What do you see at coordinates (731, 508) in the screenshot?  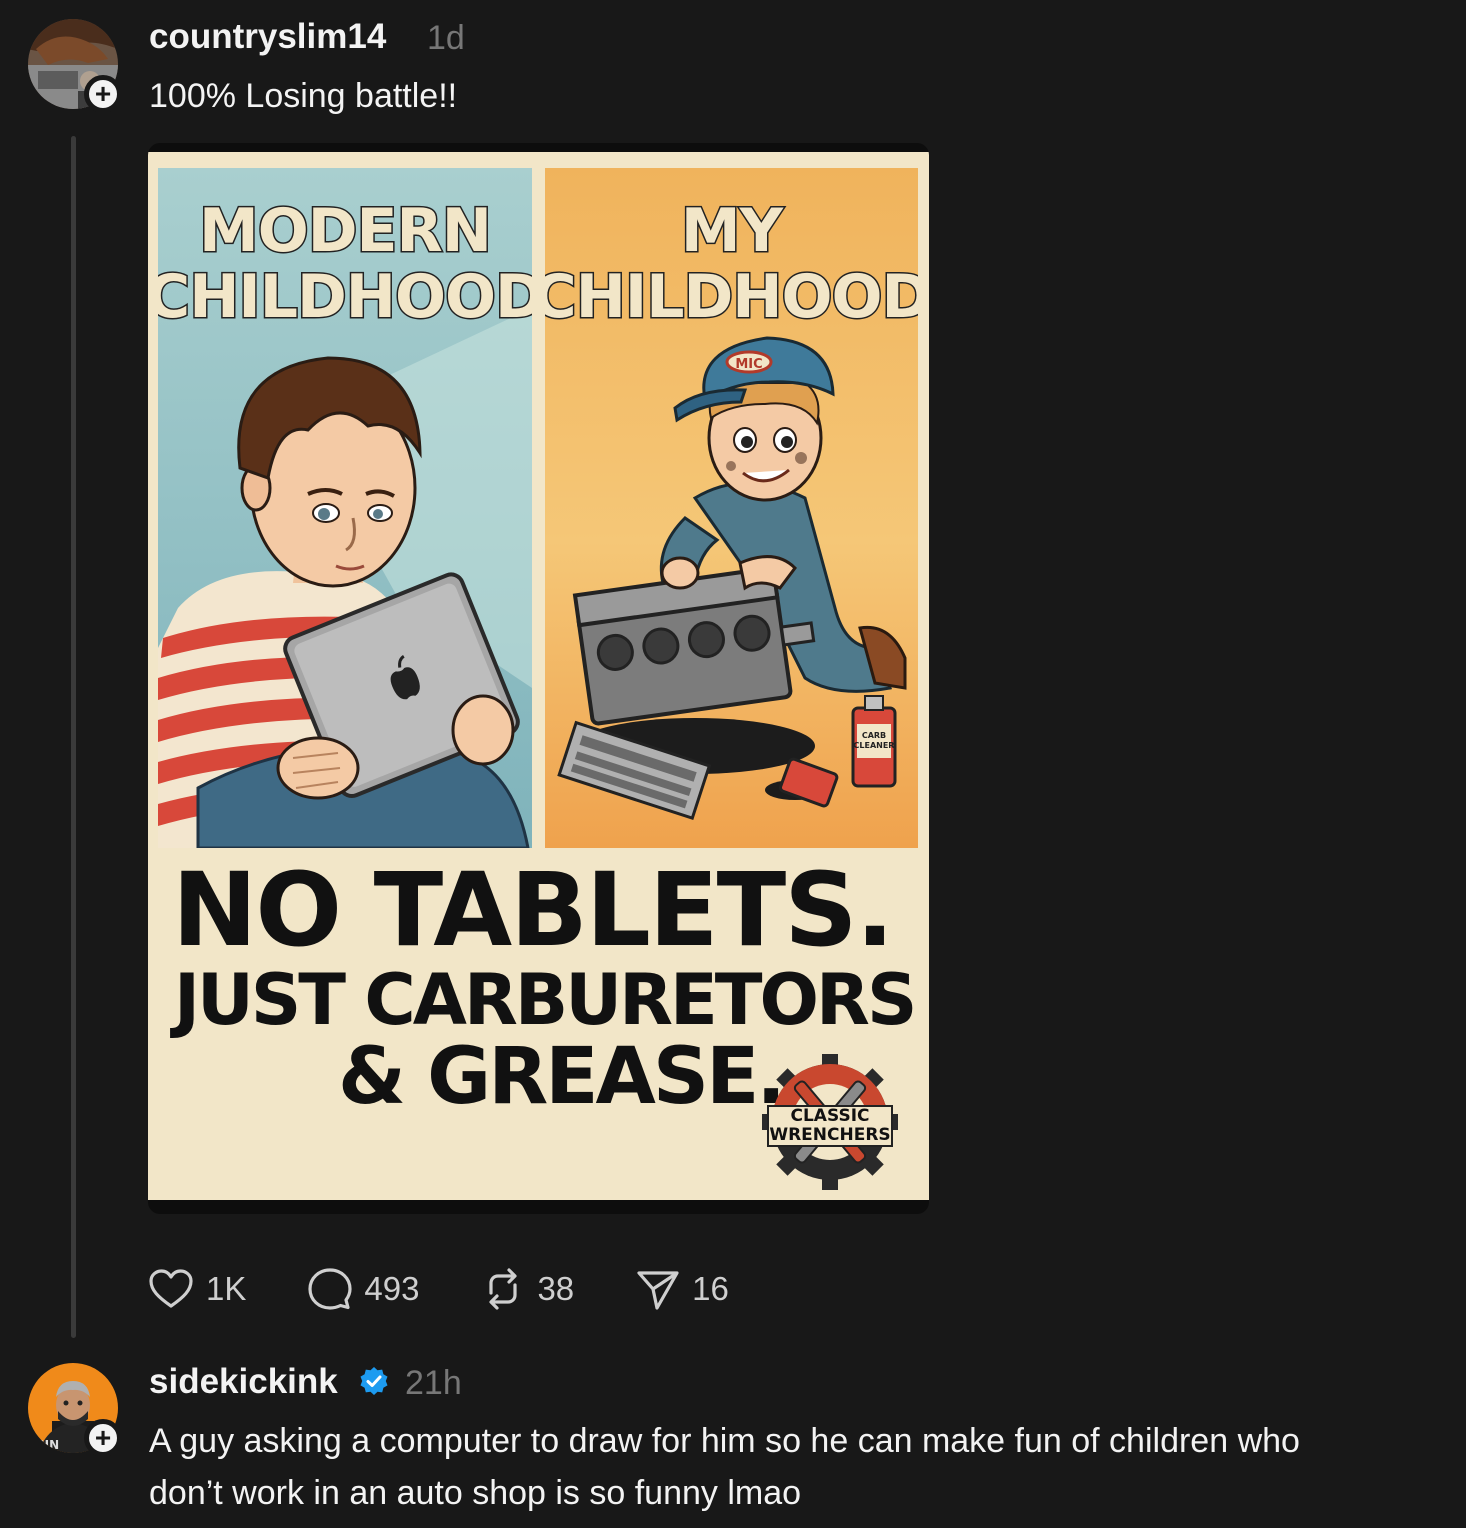 I see `poster-right-panel: MIC CARB CLEANER MY CHILDHOOD` at bounding box center [731, 508].